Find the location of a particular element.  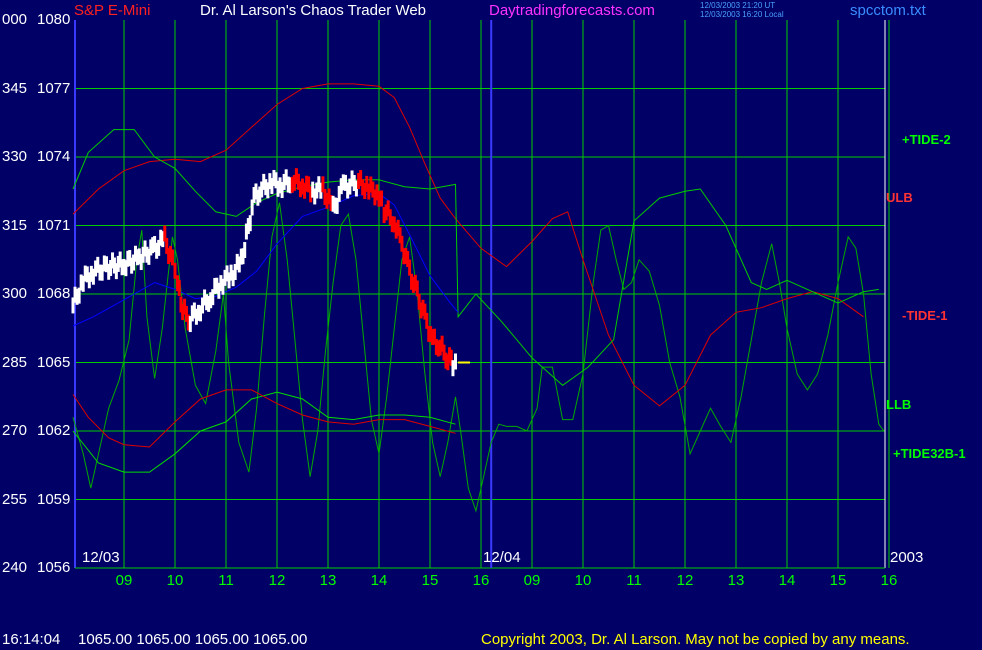

y-angle-label: 000 is located at coordinates (15, 19).